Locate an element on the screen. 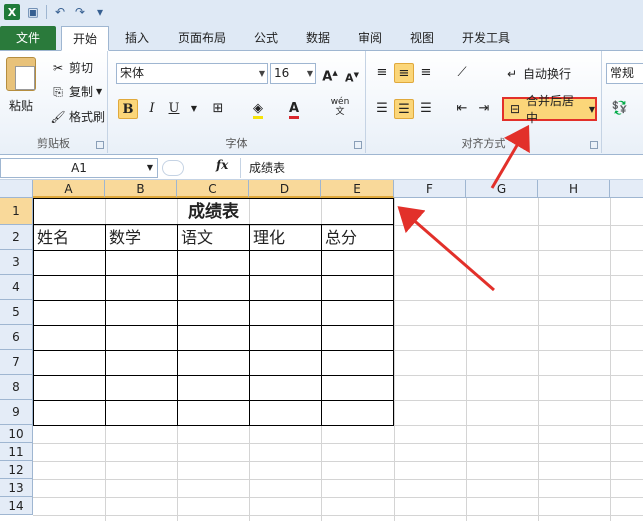 The height and width of the screenshot is (521, 643). align-right-icon: ☰ is located at coordinates (426, 109).